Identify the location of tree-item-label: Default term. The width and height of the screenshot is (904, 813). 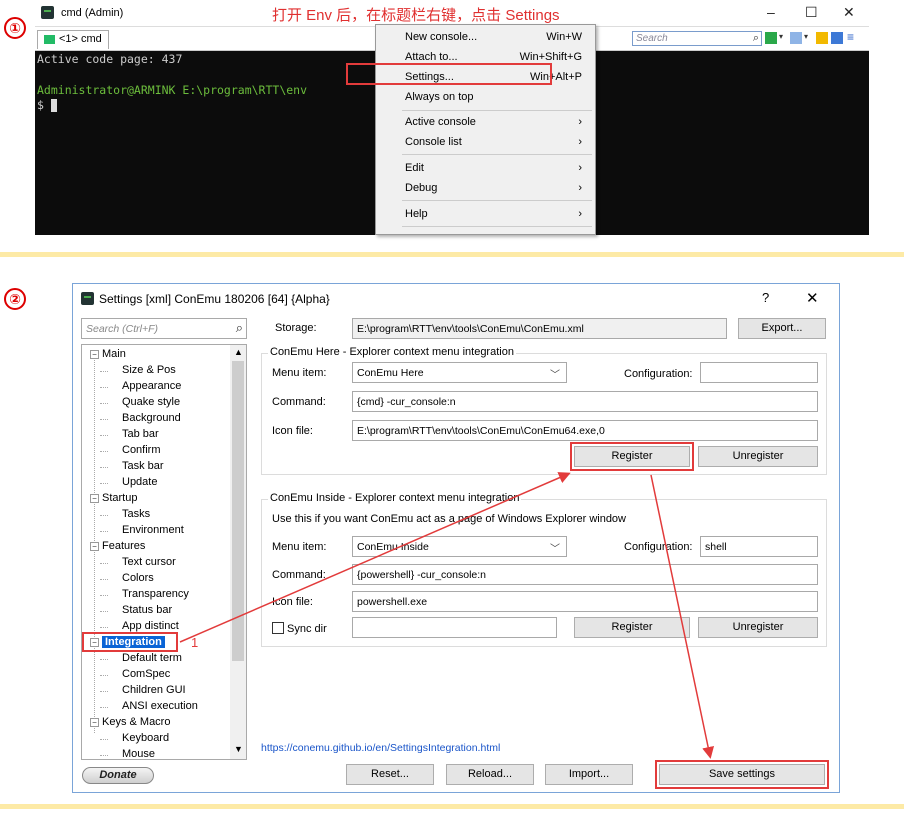
(152, 658).